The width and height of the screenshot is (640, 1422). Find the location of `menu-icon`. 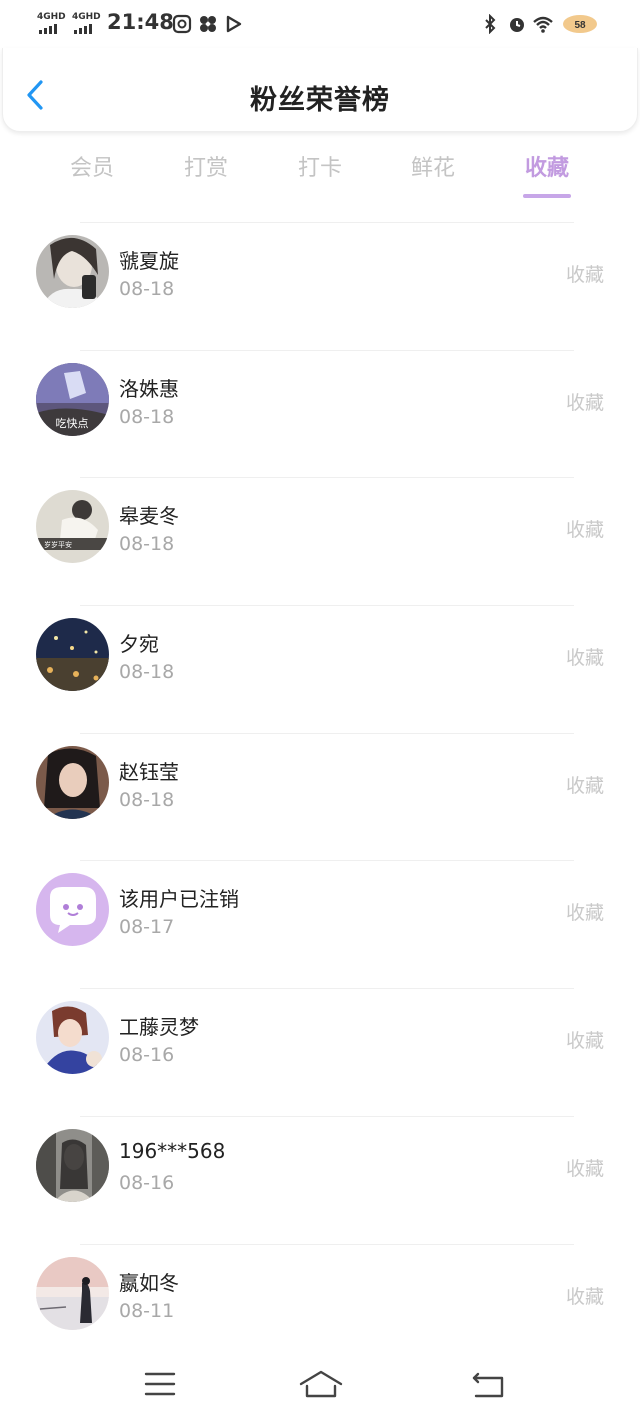

menu-icon is located at coordinates (160, 1384).